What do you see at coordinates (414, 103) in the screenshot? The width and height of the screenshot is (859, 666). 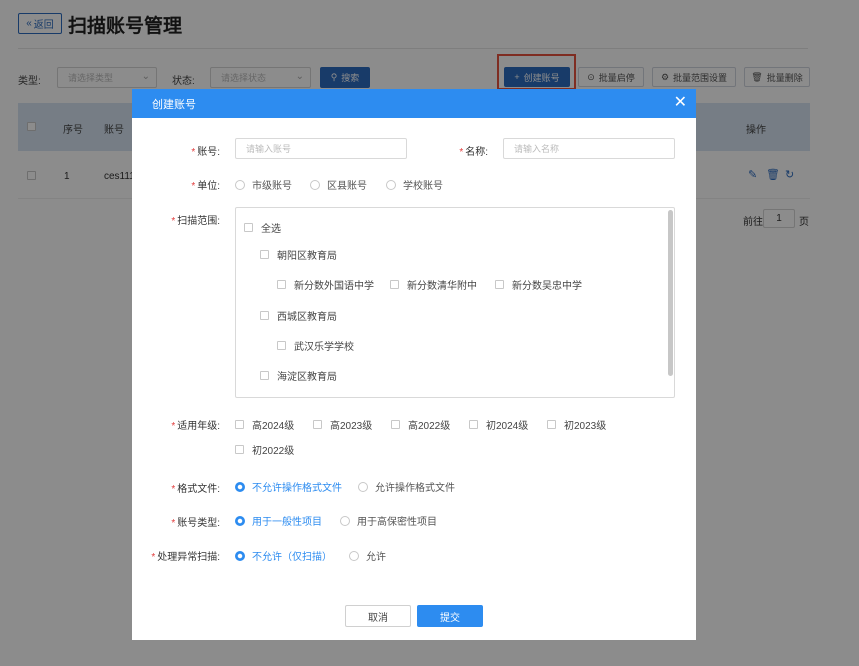 I see `dialog-header: 创建账号` at bounding box center [414, 103].